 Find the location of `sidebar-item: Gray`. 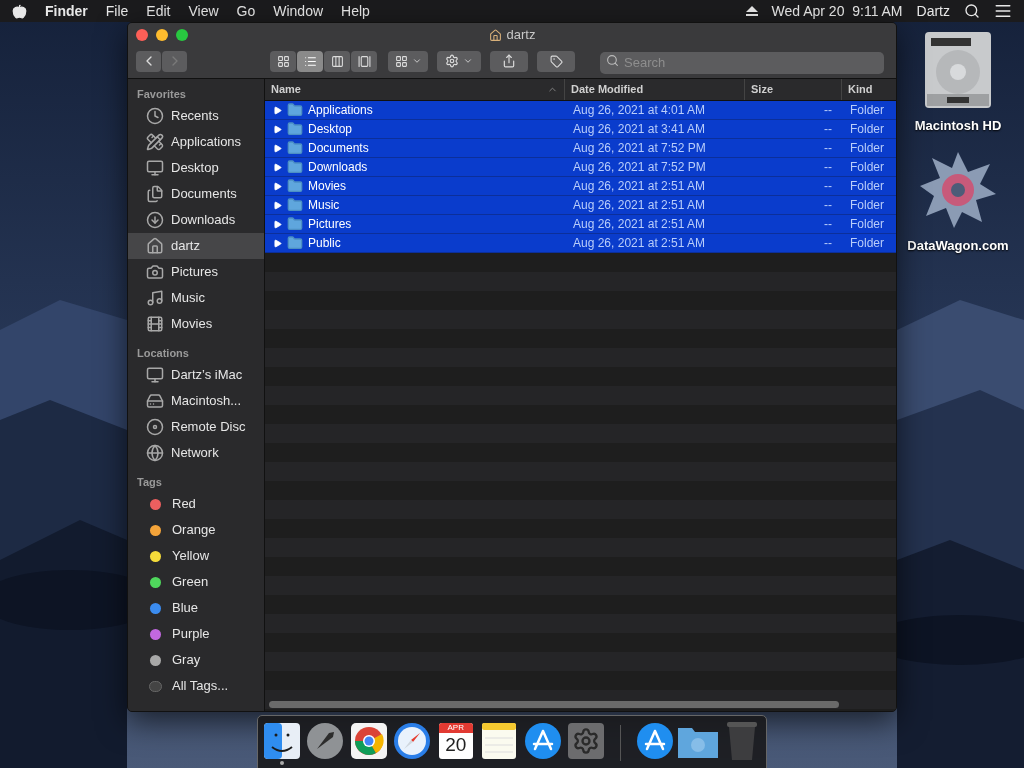

sidebar-item: Gray is located at coordinates (196, 660).